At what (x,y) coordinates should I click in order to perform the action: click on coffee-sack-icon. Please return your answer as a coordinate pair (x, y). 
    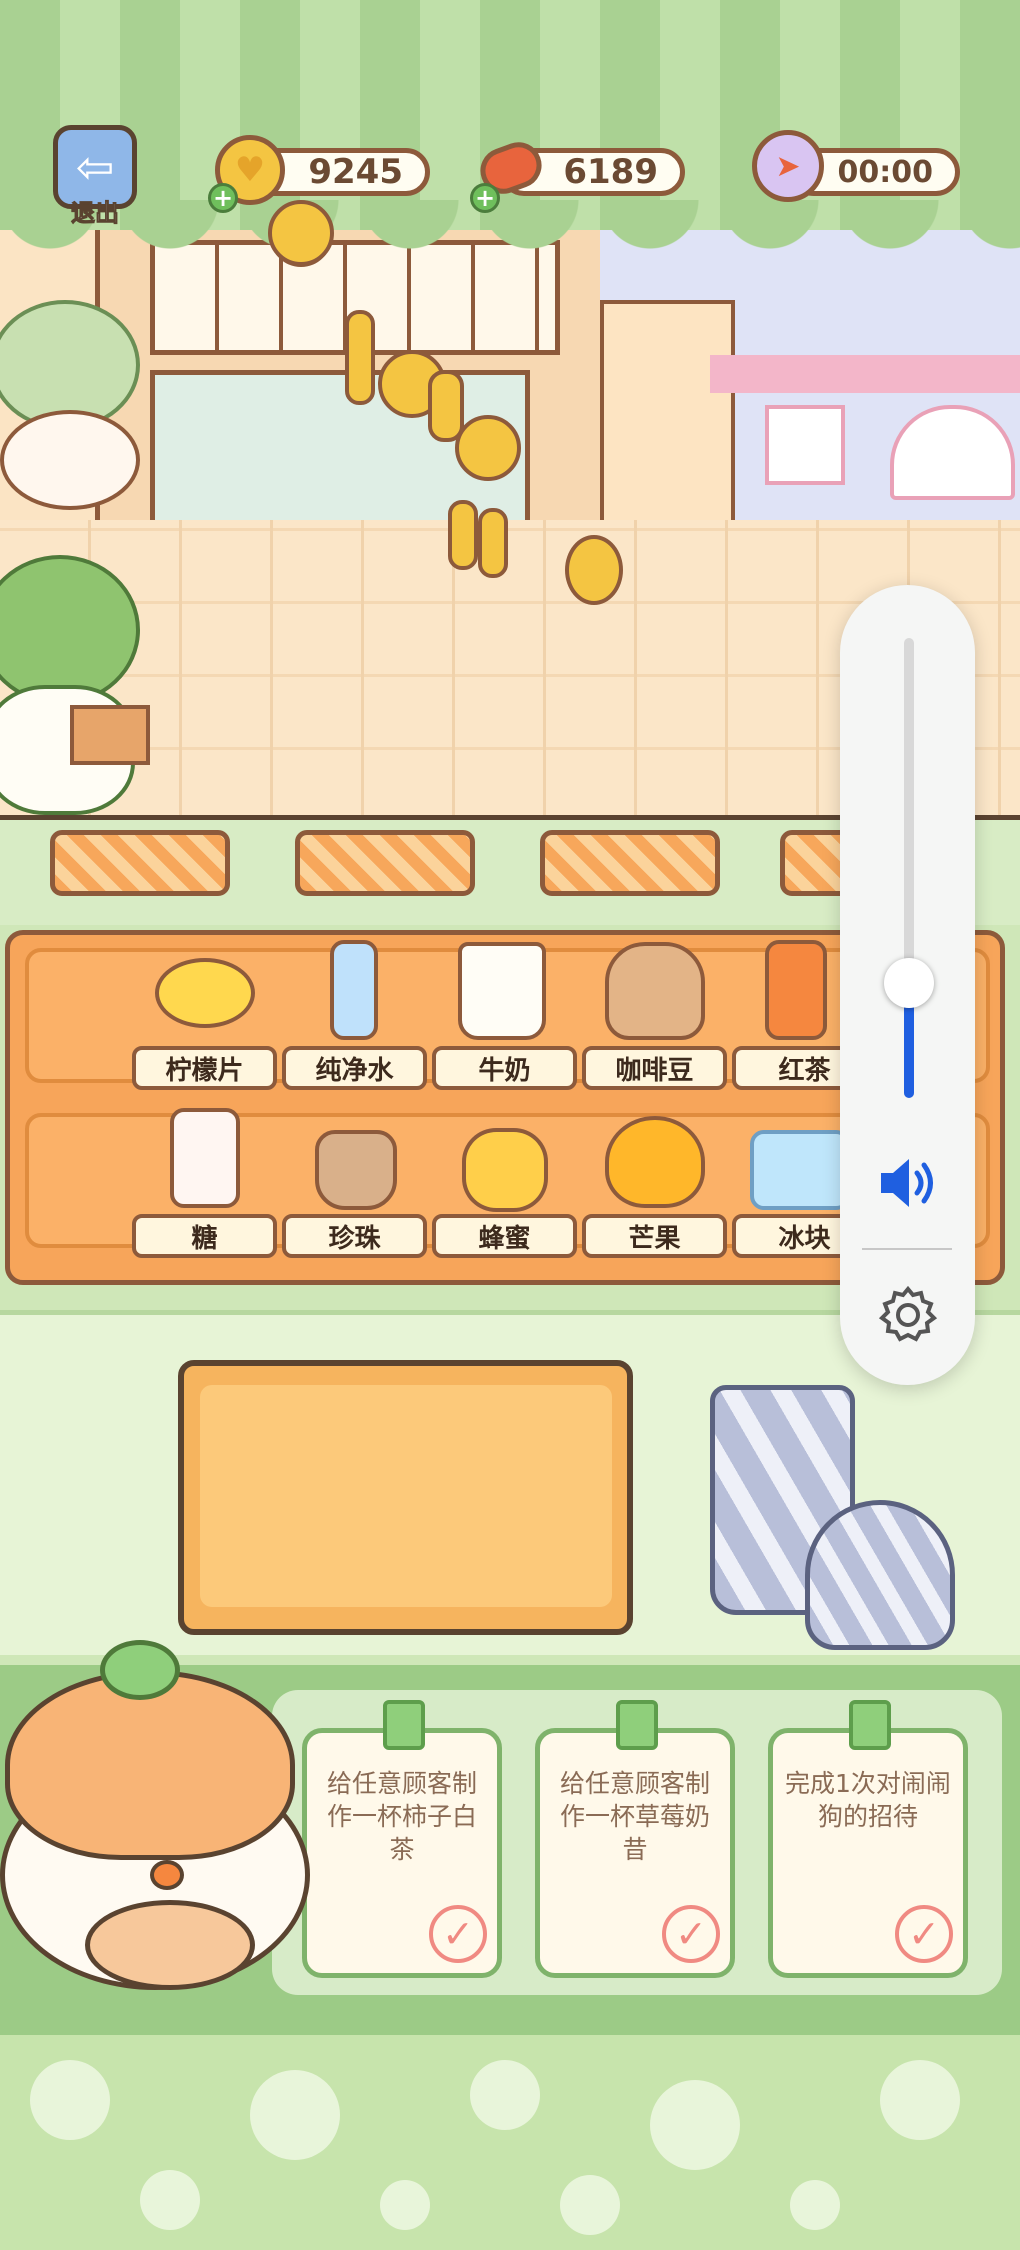
    Looking at the image, I should click on (655, 991).